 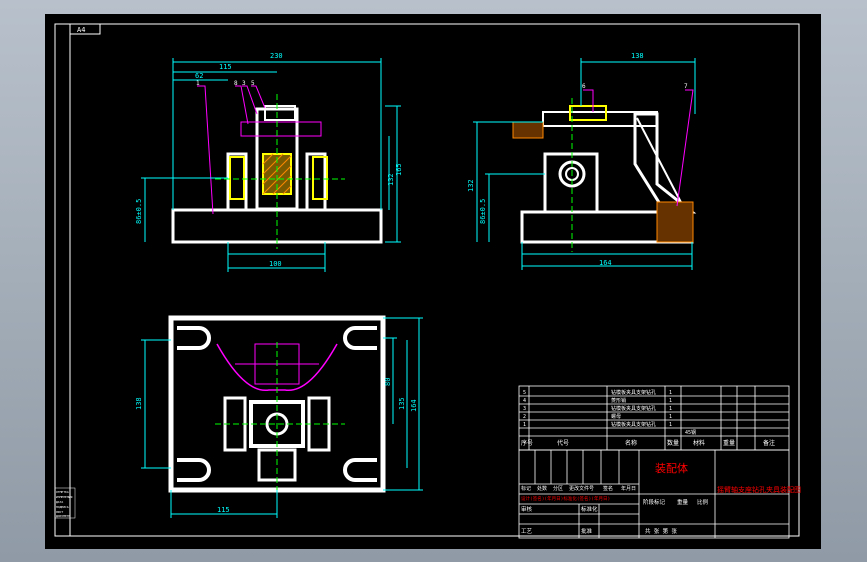 I want to click on bom-row-5-no: 5, so click(x=524, y=393).